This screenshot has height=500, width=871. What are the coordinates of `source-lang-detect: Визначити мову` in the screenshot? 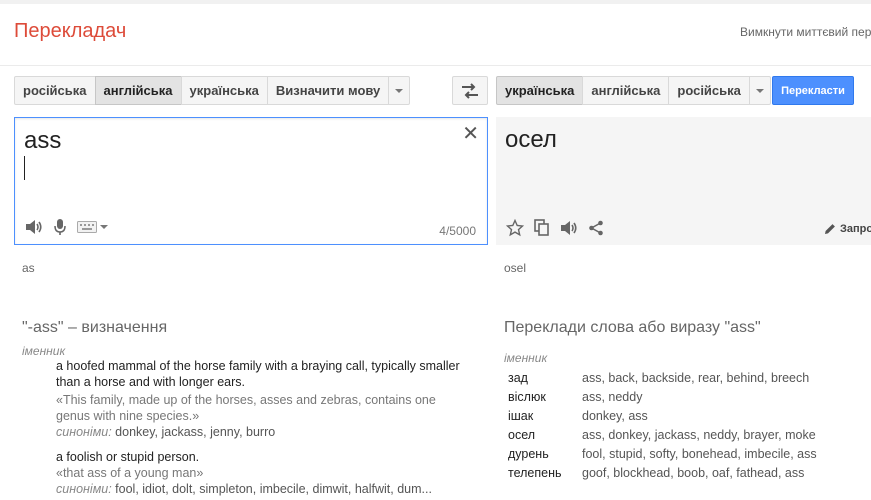 It's located at (328, 90).